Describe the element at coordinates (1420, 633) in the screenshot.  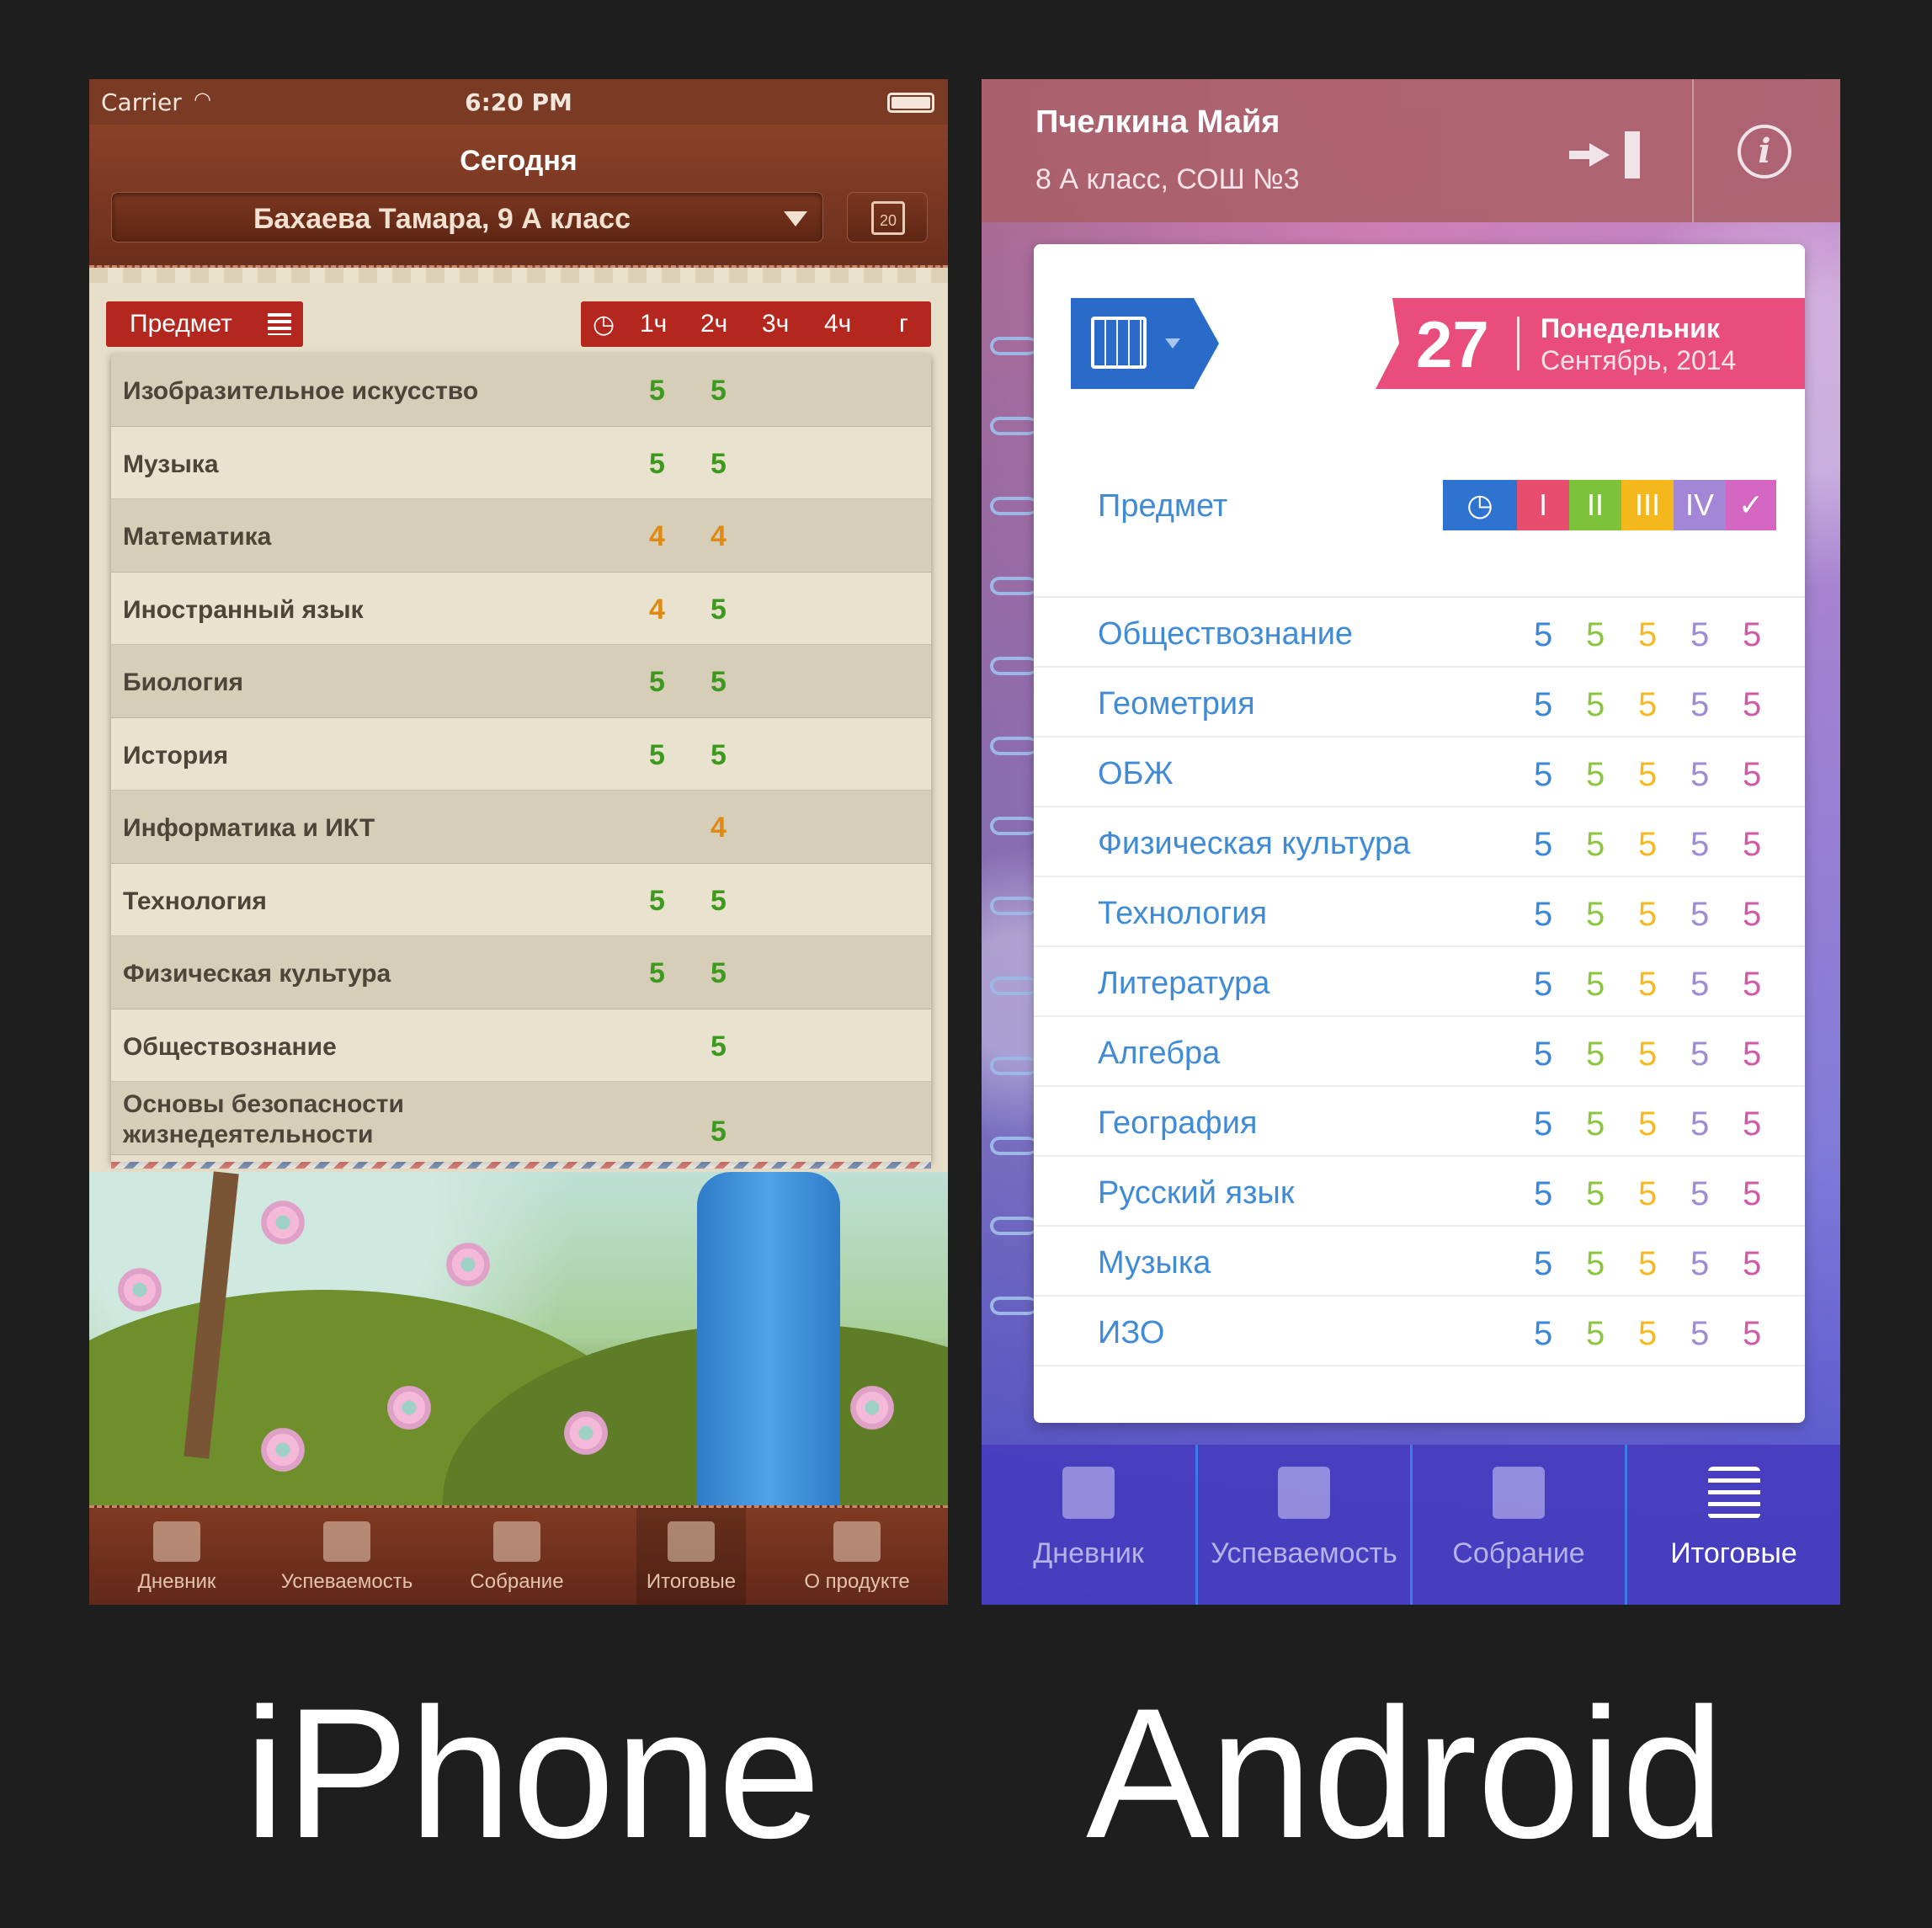
I see `list-item: Обществознание 5 5 5 5 5` at that location.